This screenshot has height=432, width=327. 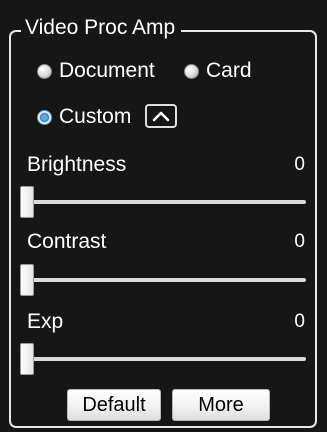 I want to click on radio-card: Card, so click(x=218, y=71).